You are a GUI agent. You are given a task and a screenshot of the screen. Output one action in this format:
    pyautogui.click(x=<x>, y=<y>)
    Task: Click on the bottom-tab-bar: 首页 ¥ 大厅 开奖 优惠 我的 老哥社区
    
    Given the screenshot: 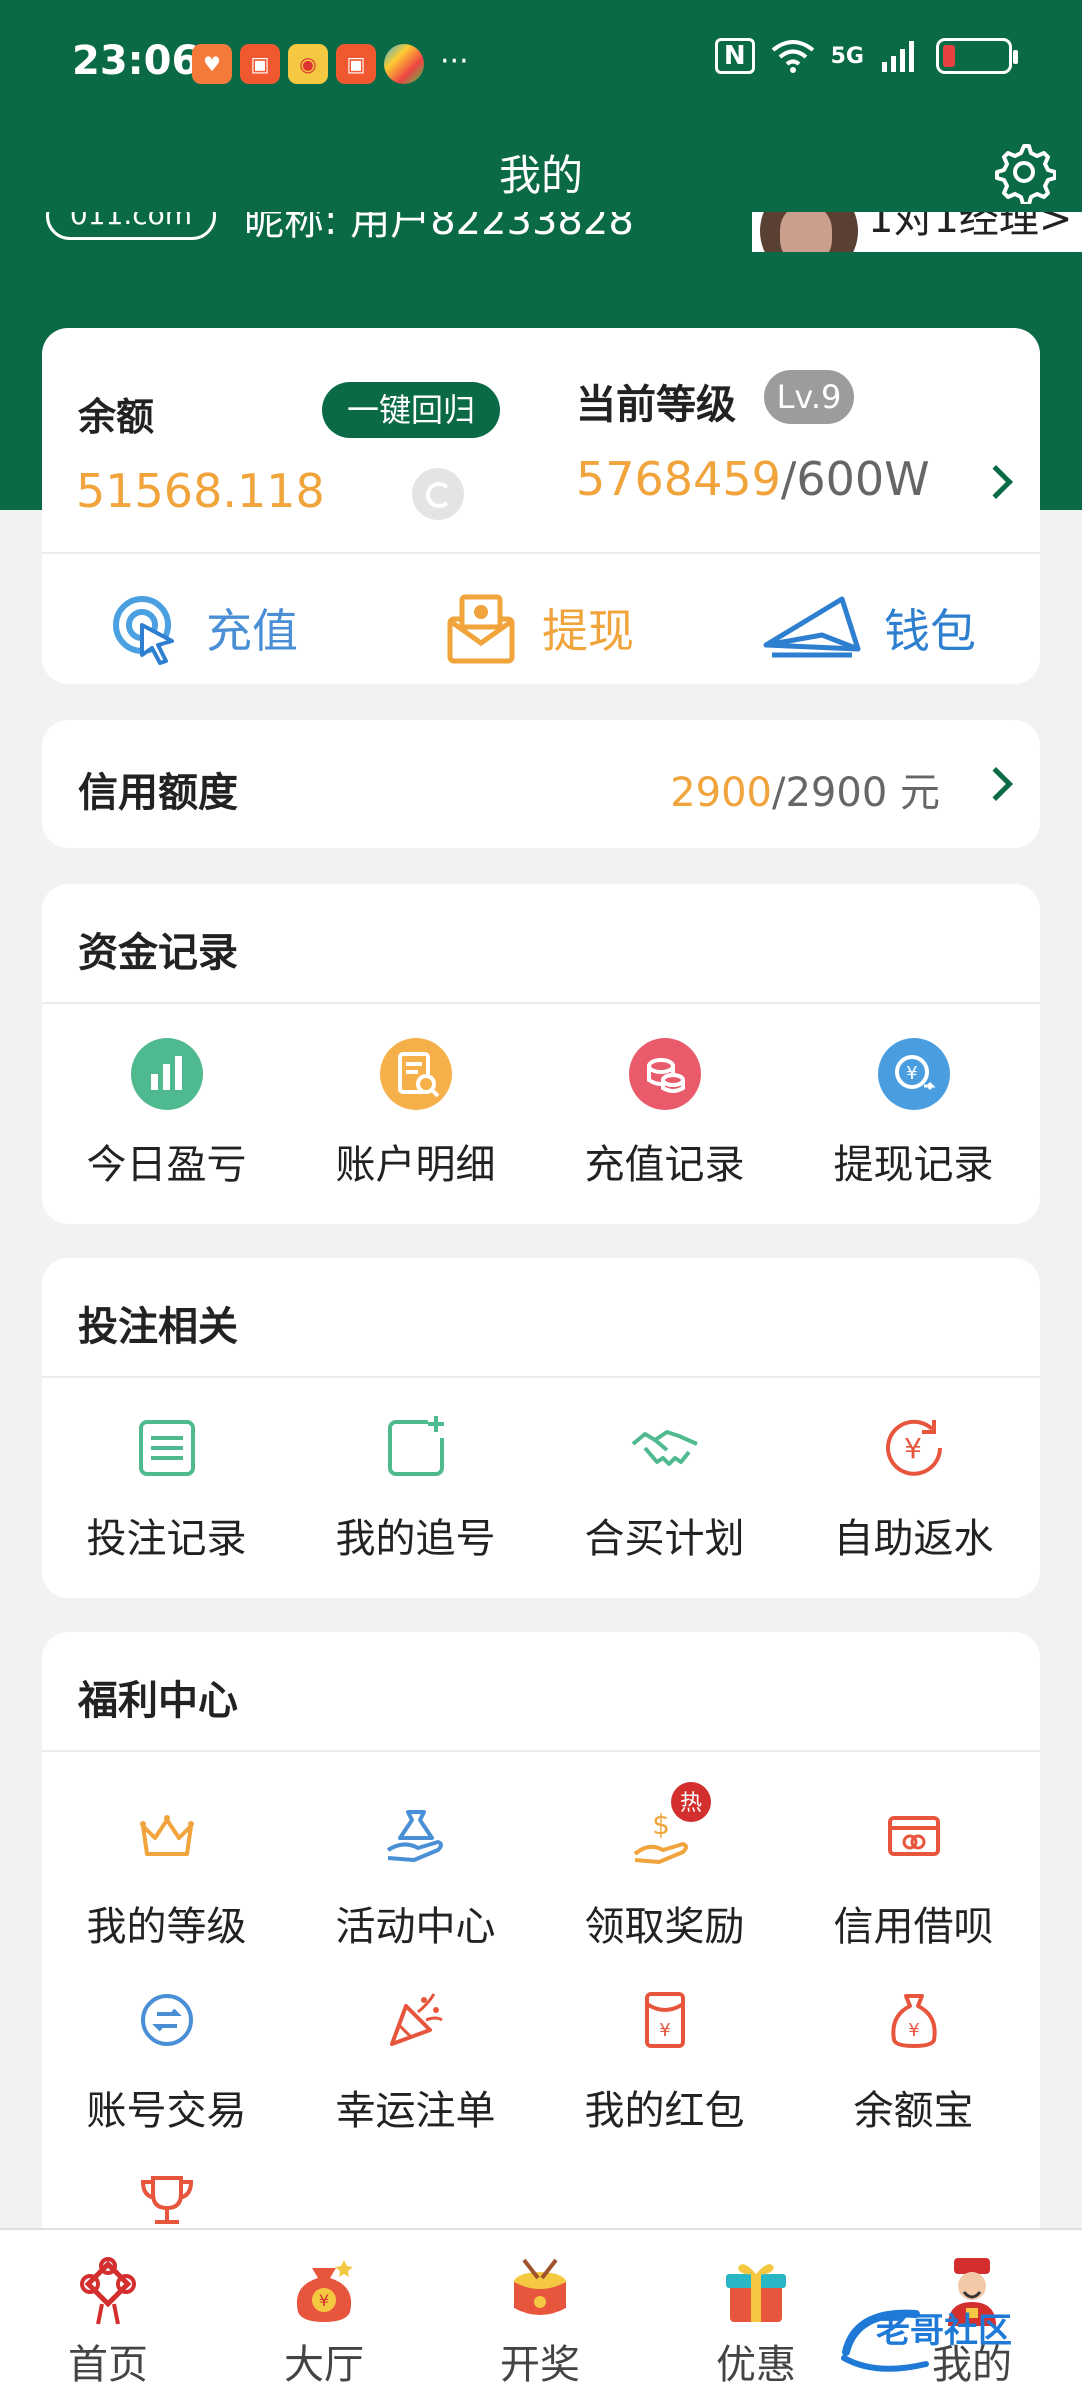 What is the action you would take?
    pyautogui.click(x=541, y=2314)
    